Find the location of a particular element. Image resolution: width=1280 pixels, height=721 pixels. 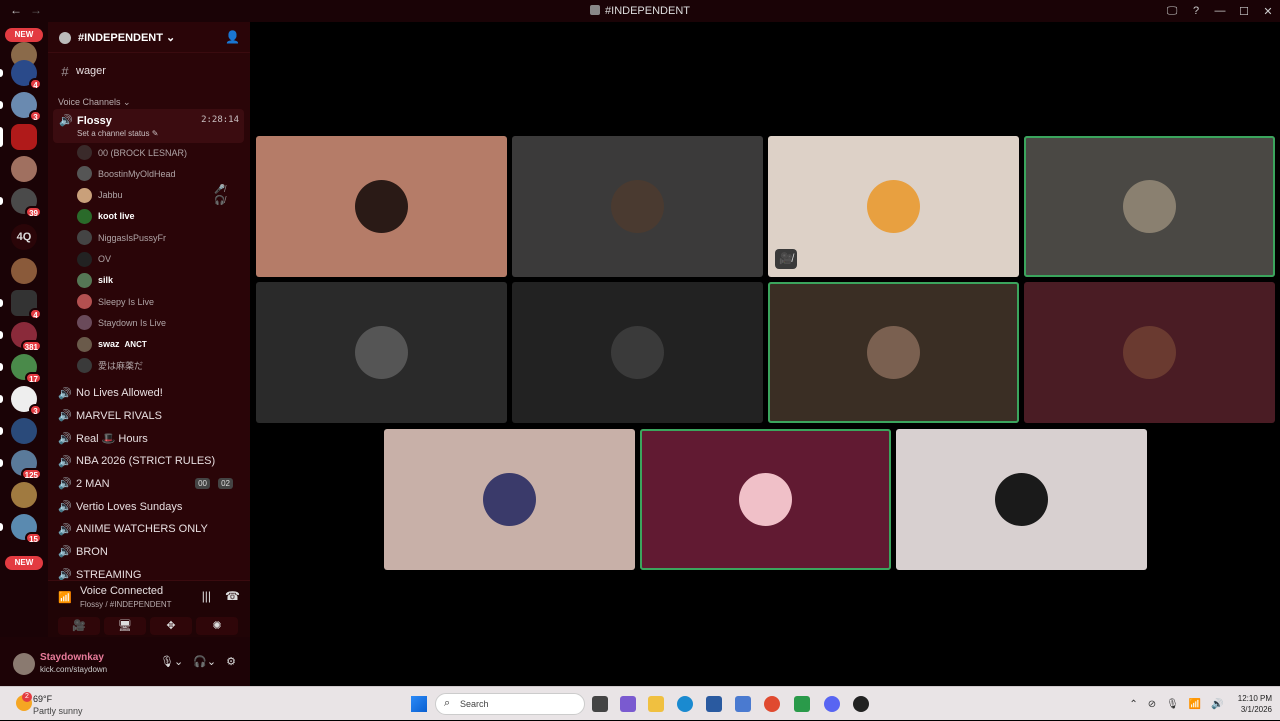

server-icon: 17 is located at coordinates (21, 369).